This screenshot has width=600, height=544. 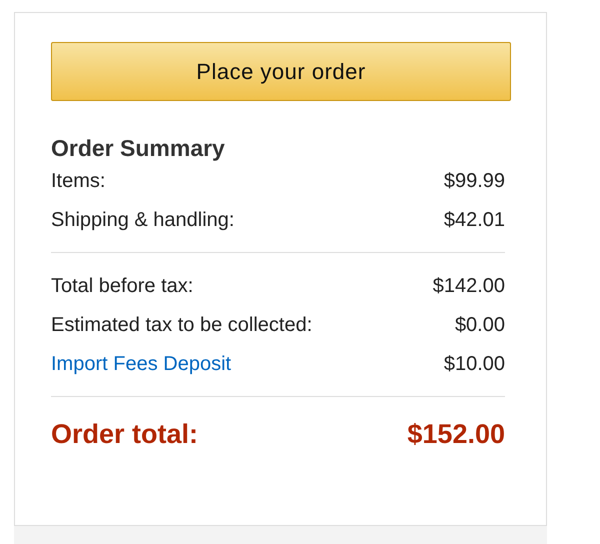 What do you see at coordinates (181, 325) in the screenshot?
I see `row-label: Estimated tax to be collected:` at bounding box center [181, 325].